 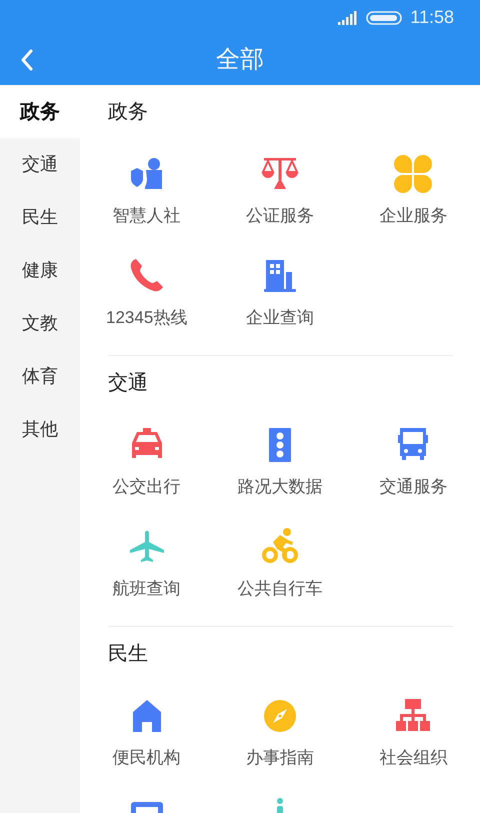 What do you see at coordinates (40, 217) in the screenshot?
I see `category-tab: 民生` at bounding box center [40, 217].